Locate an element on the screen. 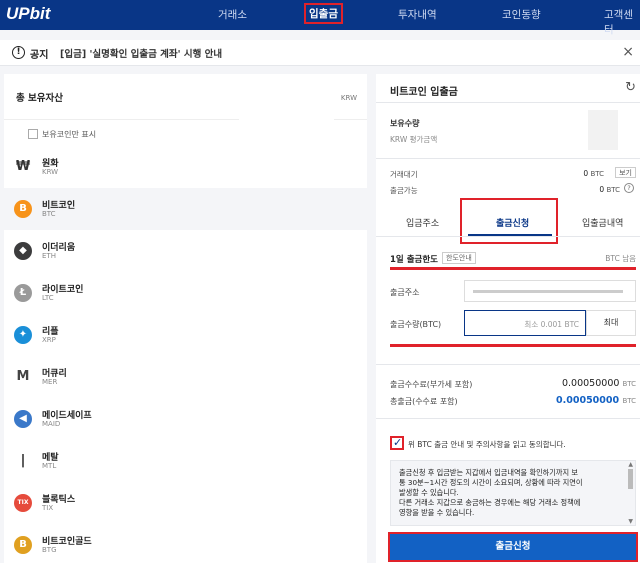 Image resolution: width=640 pixels, height=563 pixels. pending-label: 거래대기 is located at coordinates (404, 174).